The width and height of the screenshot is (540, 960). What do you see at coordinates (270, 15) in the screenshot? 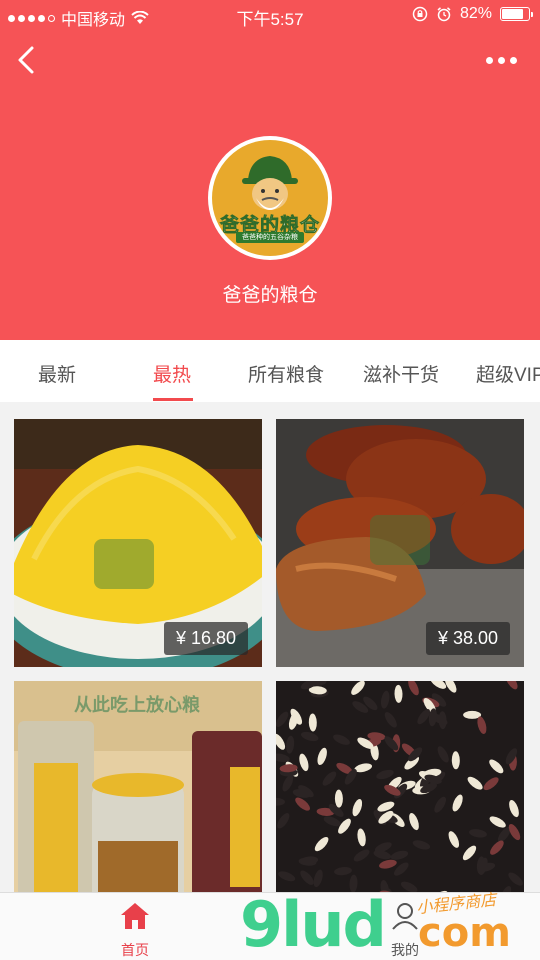
I see `status-bar: 中国移动 下午5:57 82%` at bounding box center [270, 15].